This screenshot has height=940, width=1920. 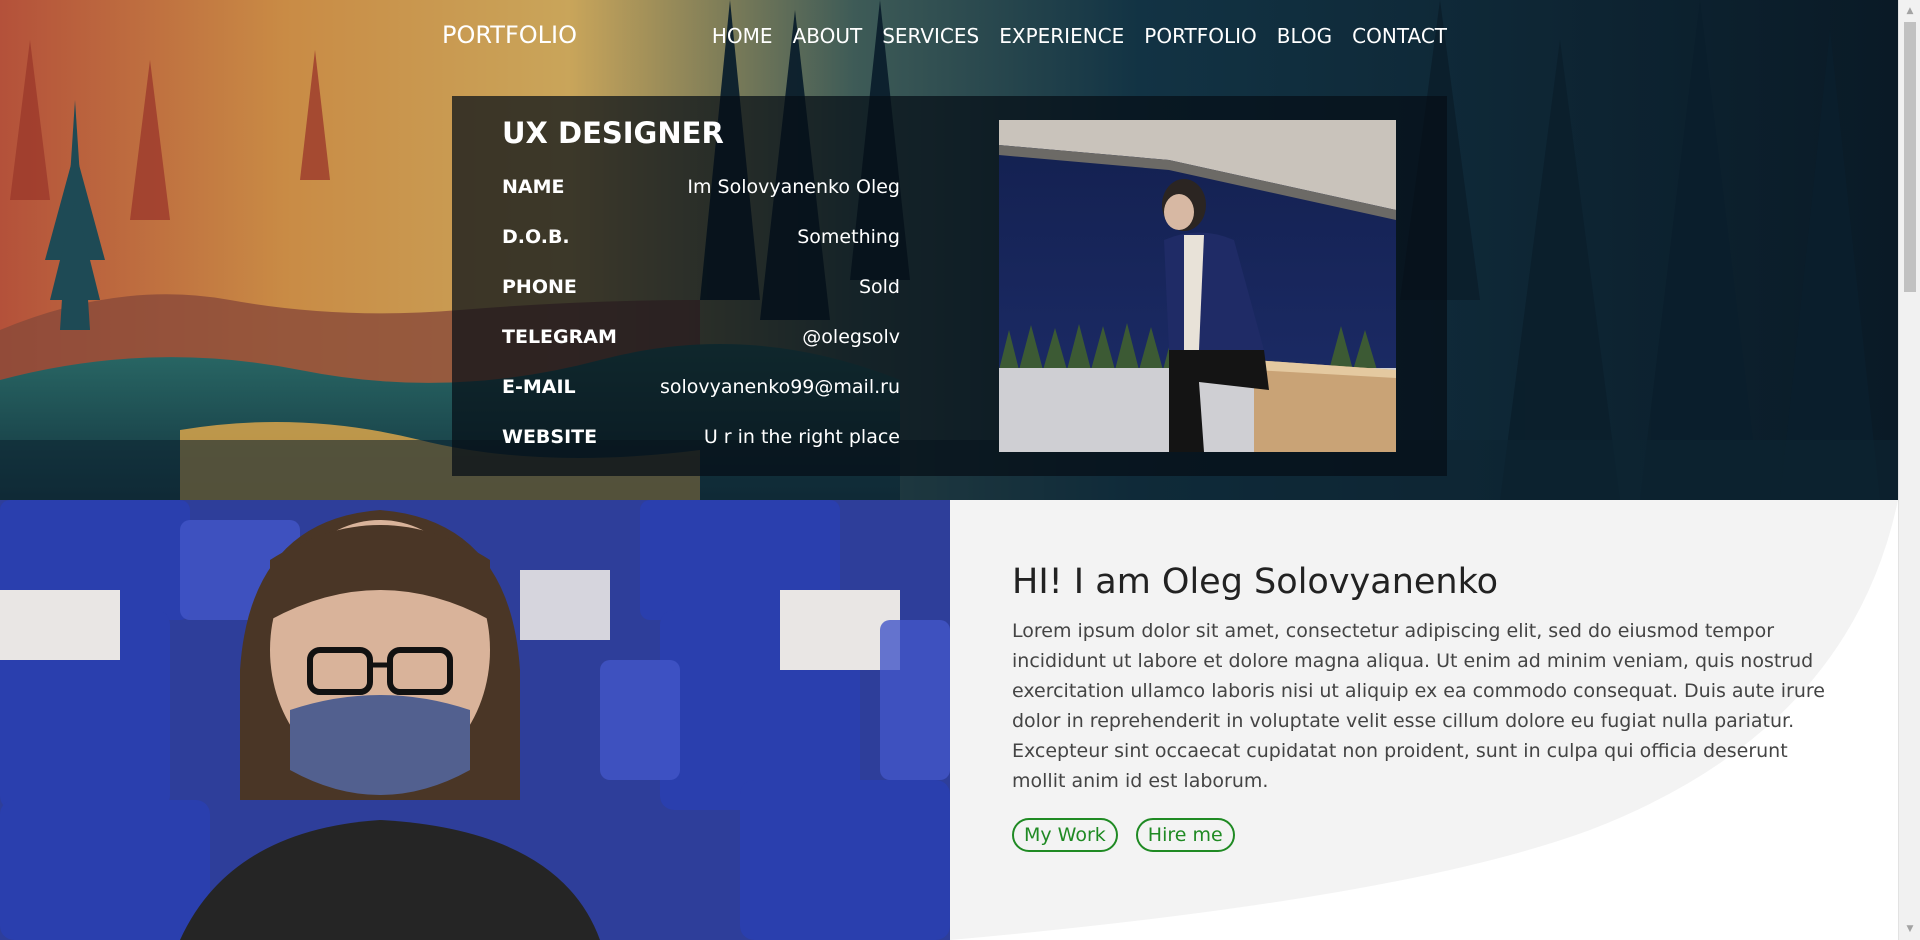 What do you see at coordinates (539, 287) in the screenshot?
I see `profile-row-label: PHONE` at bounding box center [539, 287].